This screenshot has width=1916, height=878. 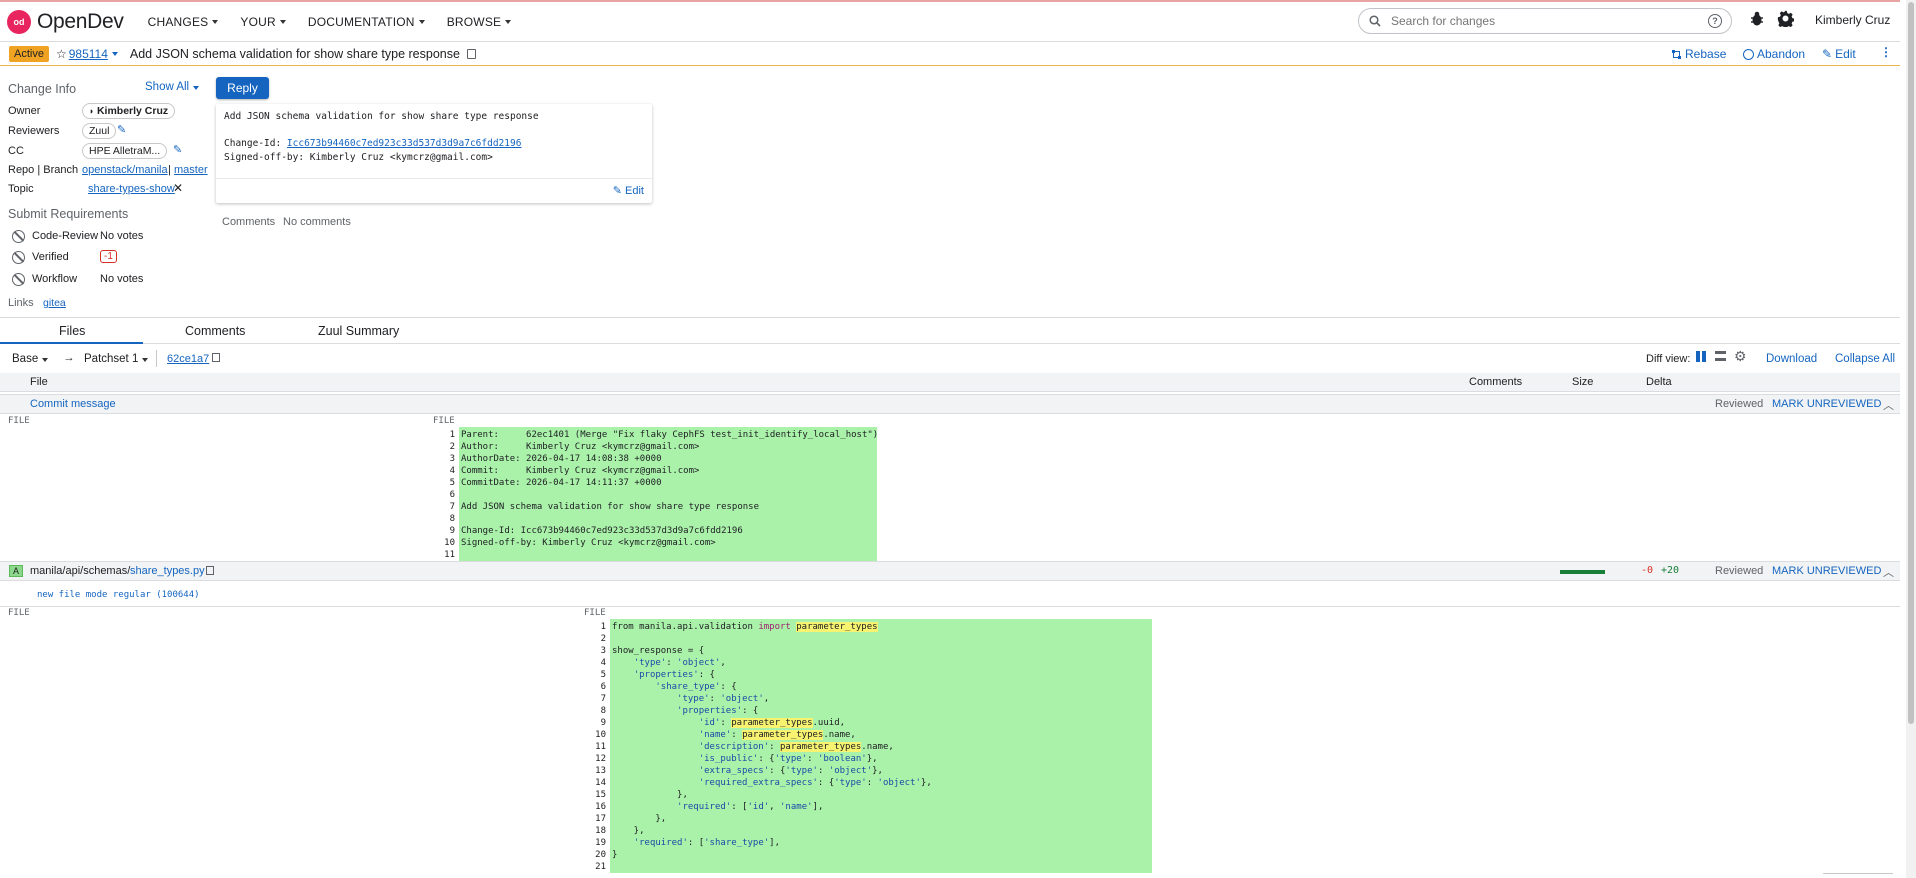 What do you see at coordinates (1786, 20) in the screenshot?
I see `settings-gear-icon` at bounding box center [1786, 20].